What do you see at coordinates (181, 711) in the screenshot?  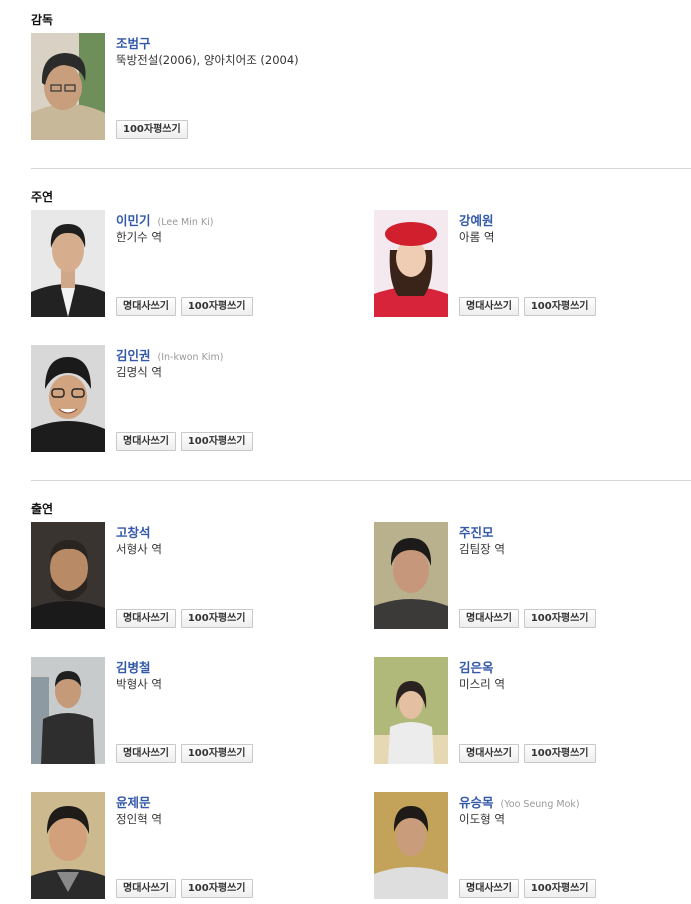 I see `cast-card: 김병철 박형사 역 명대사쓰기 100자평쓰기` at bounding box center [181, 711].